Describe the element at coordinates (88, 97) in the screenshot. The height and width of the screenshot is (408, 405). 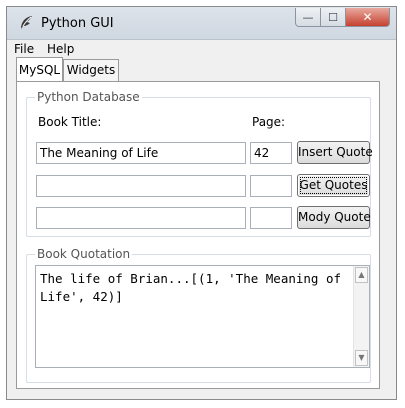
I see `python-database-title: Python Database` at that location.